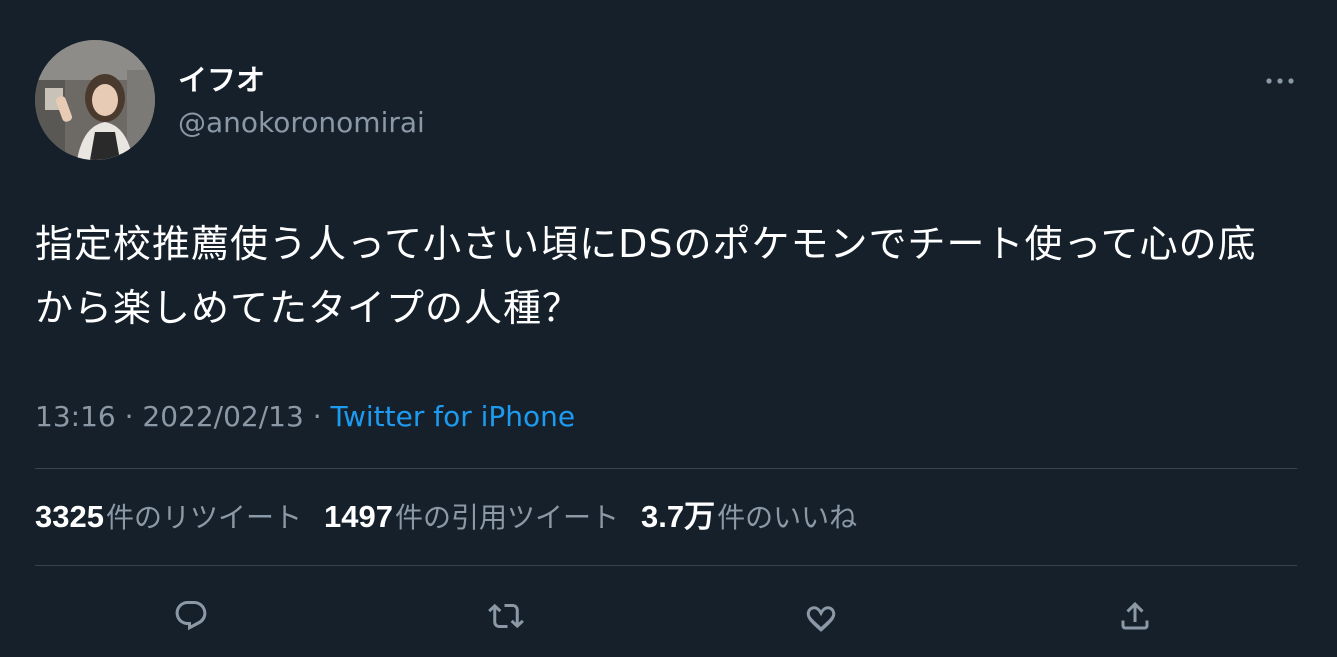 Image resolution: width=1337 pixels, height=657 pixels. I want to click on share-button, so click(1135, 616).